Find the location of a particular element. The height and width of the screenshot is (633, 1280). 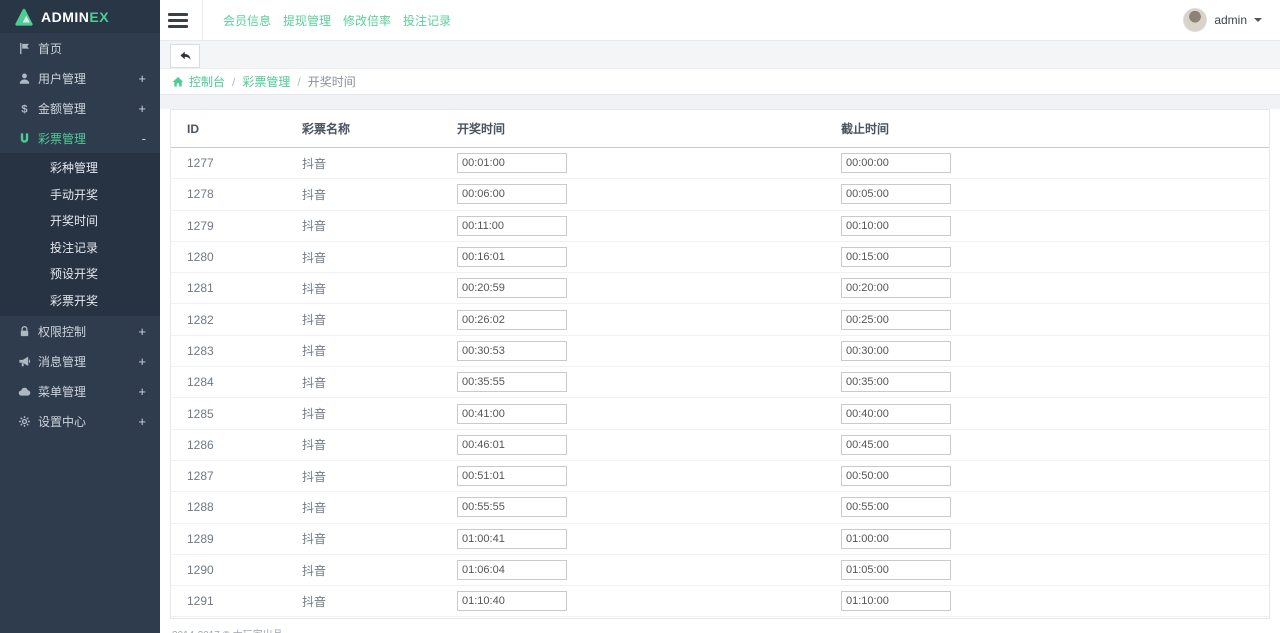

sidebar-item-settings-center: 设置中心 + is located at coordinates (80, 421).